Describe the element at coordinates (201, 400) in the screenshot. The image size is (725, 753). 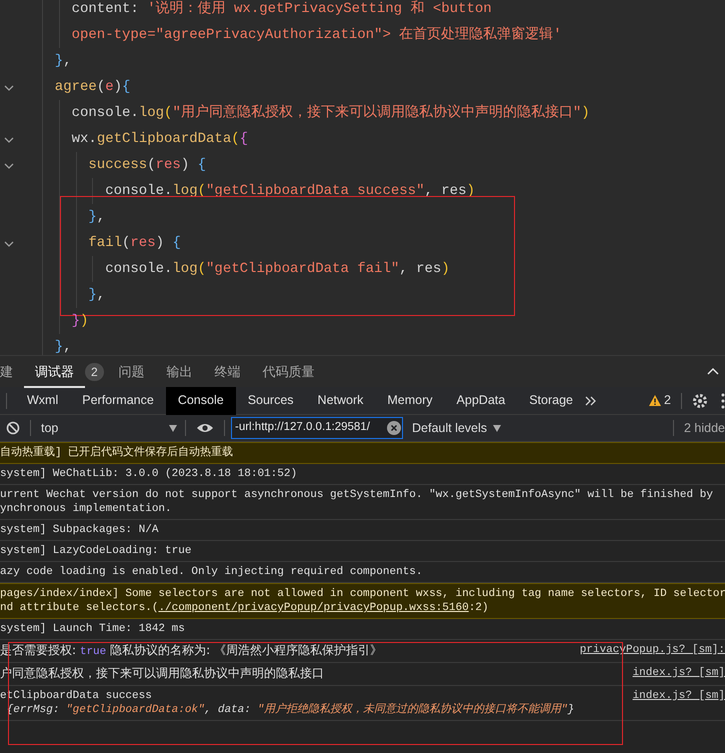
I see `devtools-tab: Console` at that location.